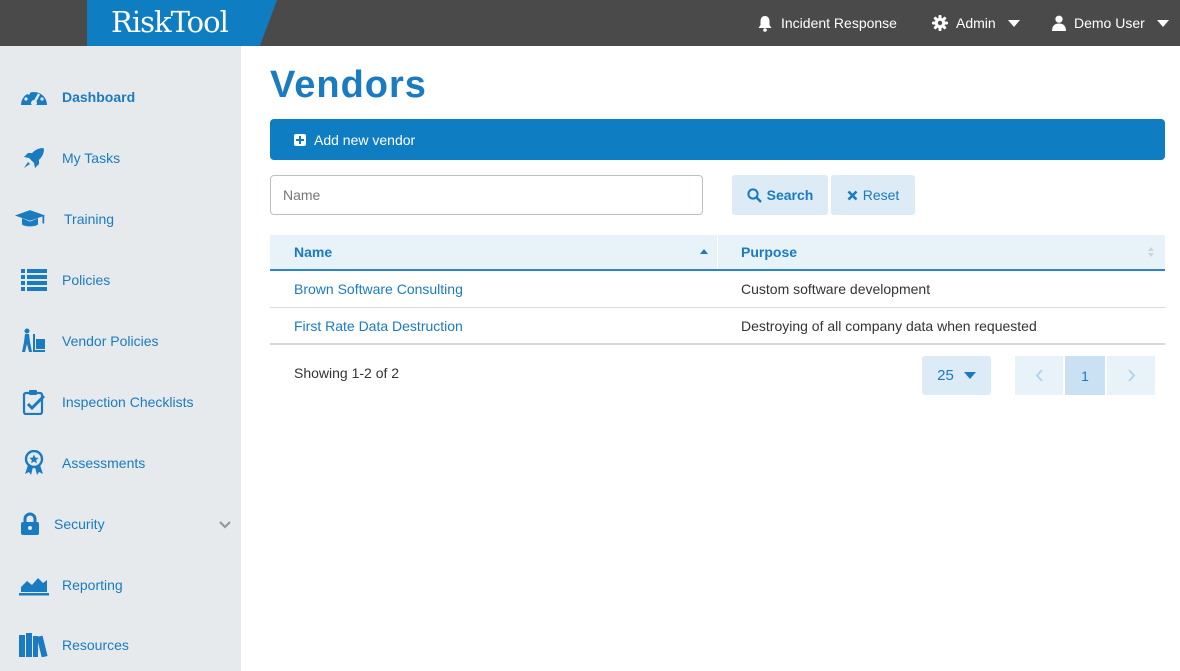 The height and width of the screenshot is (671, 1180). I want to click on sidebar-item-label: My Tasks, so click(91, 158).